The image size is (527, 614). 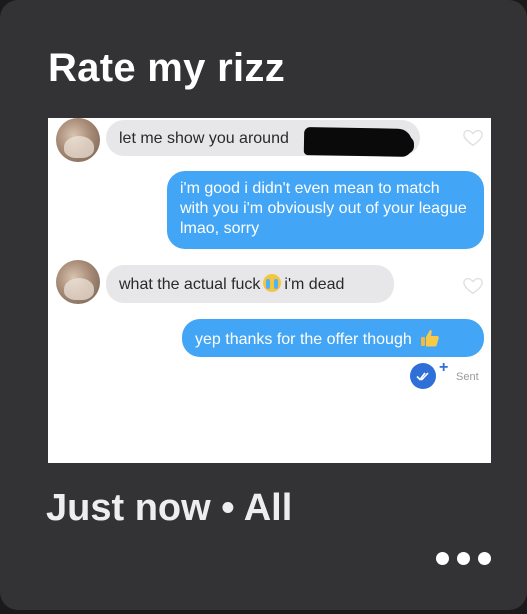 I want to click on message-text: let me show you around, so click(x=204, y=138).